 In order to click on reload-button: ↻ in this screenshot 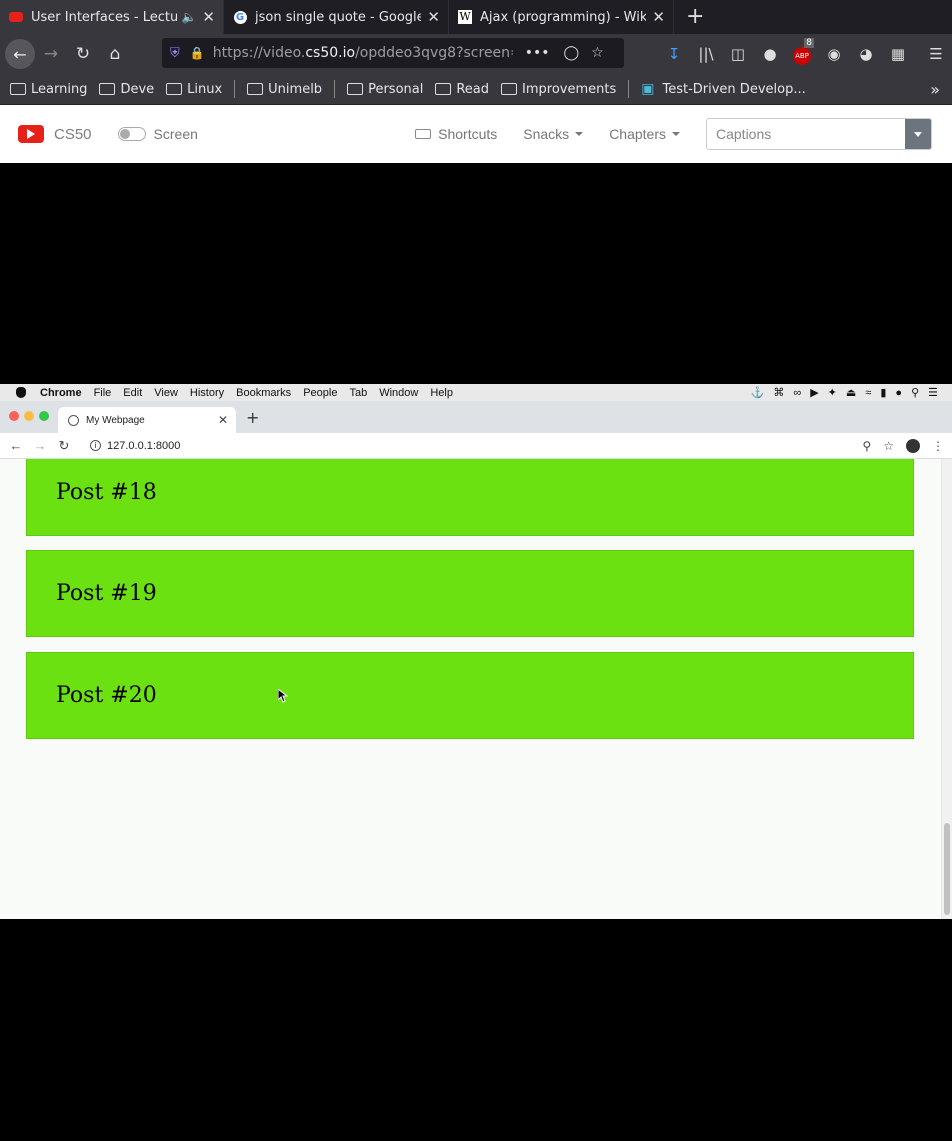, I will do `click(83, 54)`.